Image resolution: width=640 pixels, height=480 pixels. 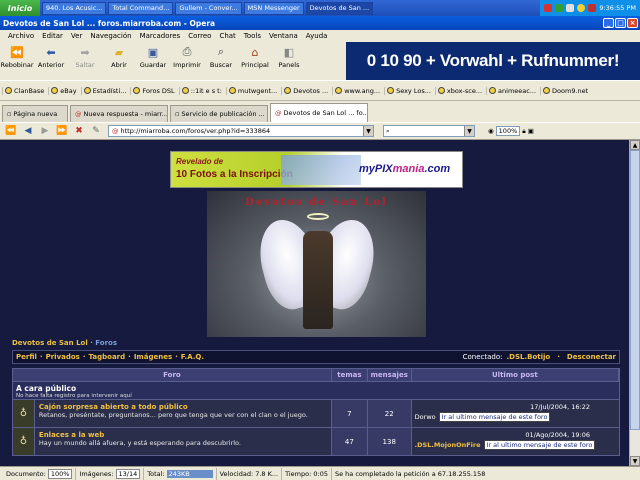 I want to click on search-input: ⌕ ▼, so click(x=429, y=131).